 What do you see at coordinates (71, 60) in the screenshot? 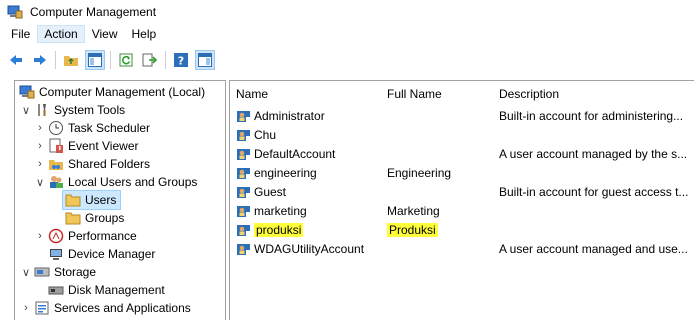
I see `up-folder-icon` at bounding box center [71, 60].